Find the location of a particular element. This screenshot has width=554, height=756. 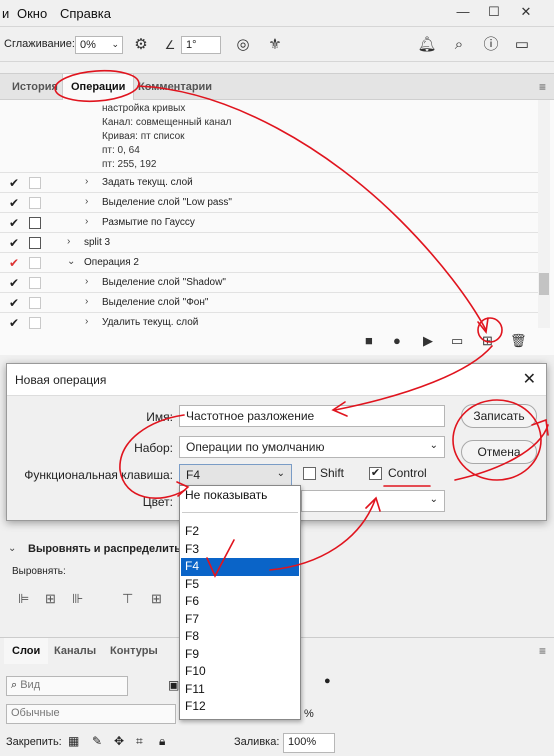

gear-icon: ⚙ is located at coordinates (141, 45).